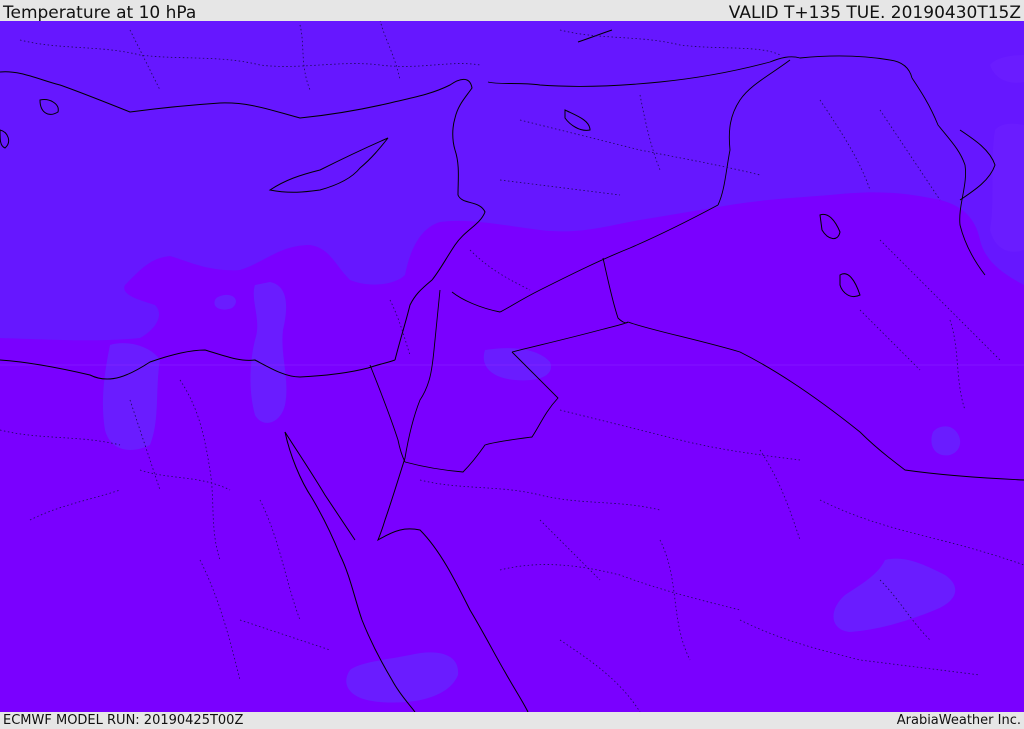 Image resolution: width=1024 pixels, height=729 pixels. I want to click on cool-blob-eastmargin, so click(1007, 187).